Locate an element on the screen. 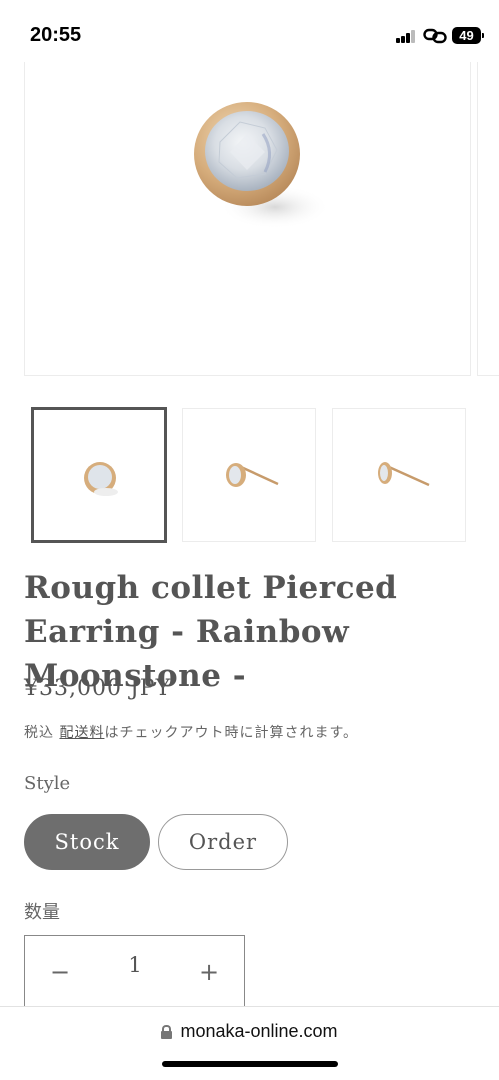 The image size is (499, 1080). tax-note: 税込 配送料はチェックアウト時に計算されます。 is located at coordinates (191, 732).